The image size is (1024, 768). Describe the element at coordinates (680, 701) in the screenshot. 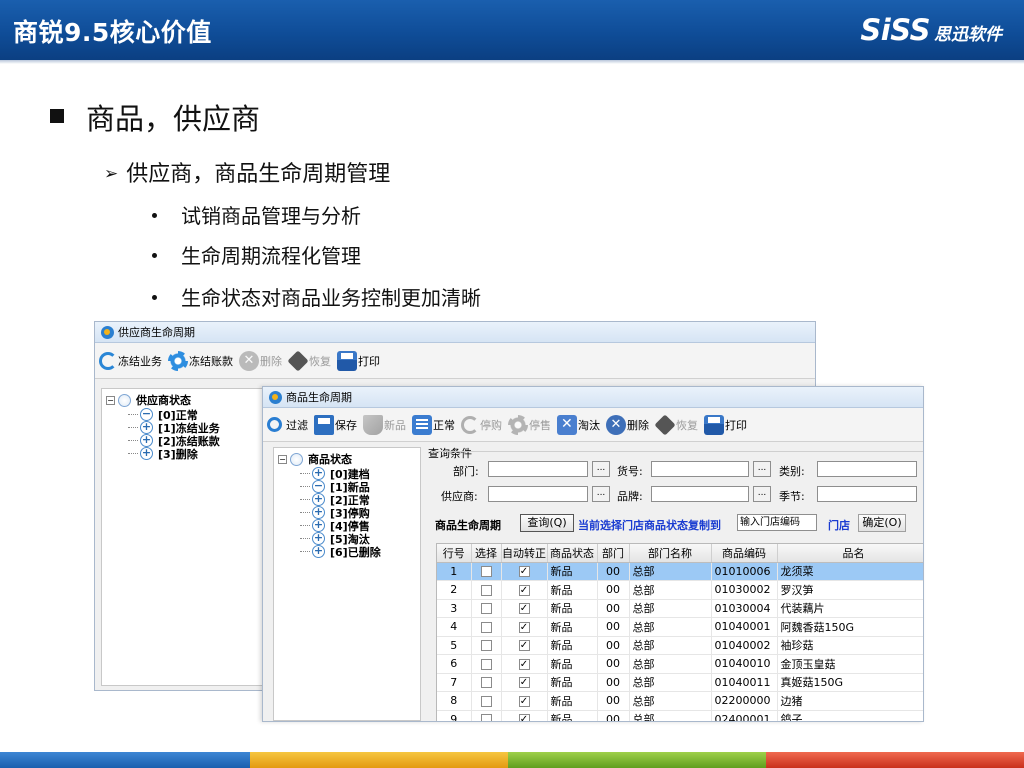

I see `table-row: 8 ✓ 新品 00 总部 02200000 边猪` at that location.